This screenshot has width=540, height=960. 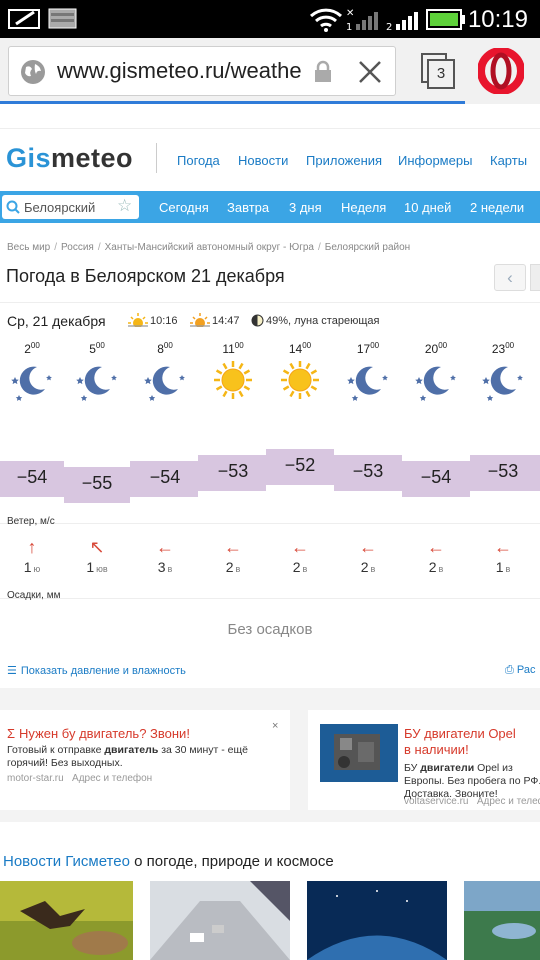 I want to click on temp-value: −55, so click(x=97, y=483).